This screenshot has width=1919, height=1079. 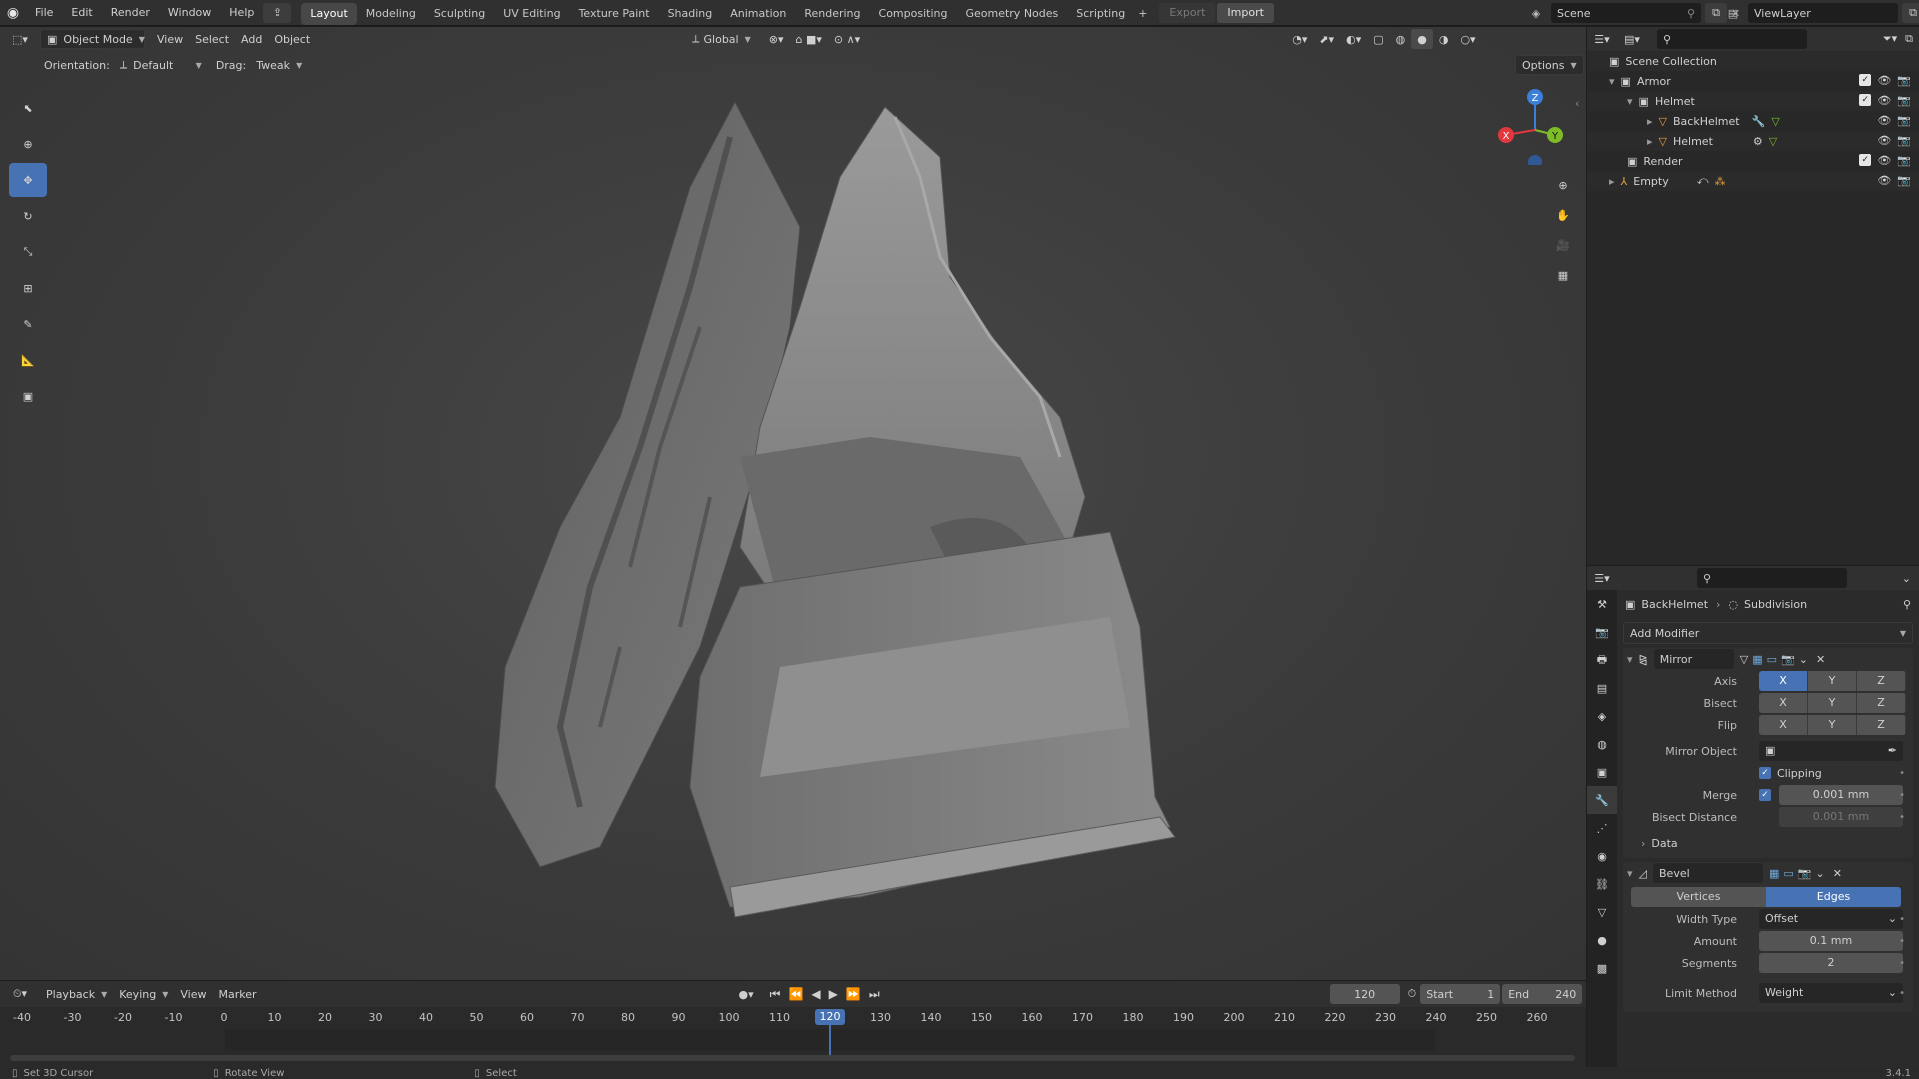 I want to click on menu-marker: Marker, so click(x=237, y=994).